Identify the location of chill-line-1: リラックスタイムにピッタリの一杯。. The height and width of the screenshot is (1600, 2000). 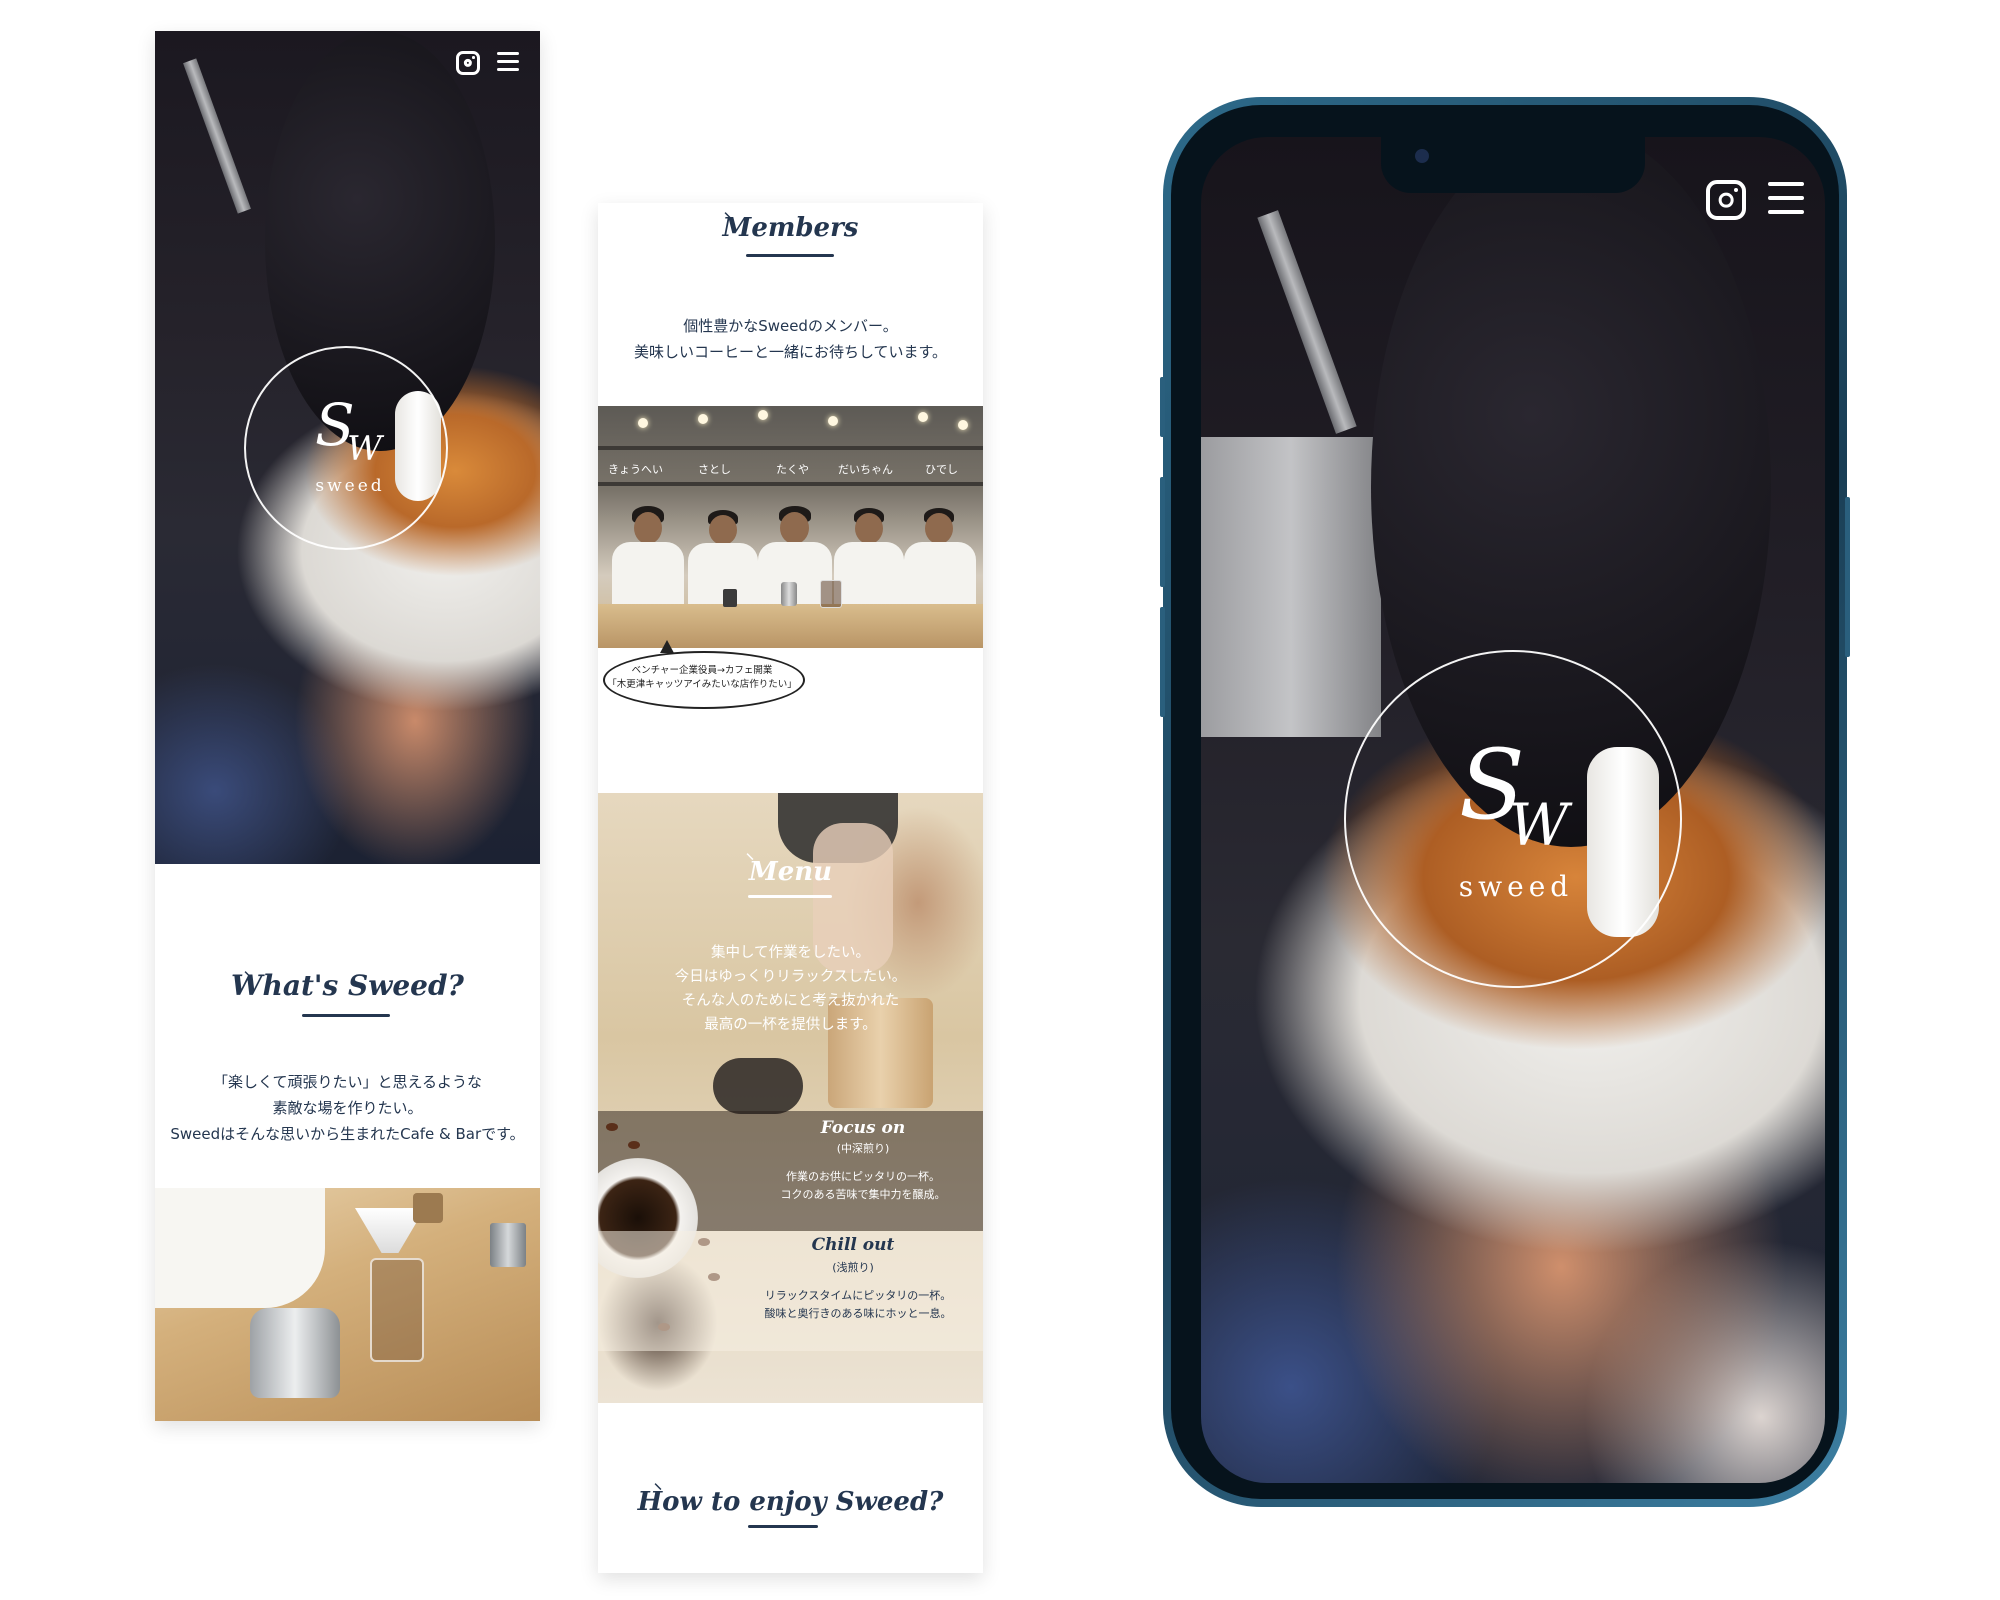
(858, 1295).